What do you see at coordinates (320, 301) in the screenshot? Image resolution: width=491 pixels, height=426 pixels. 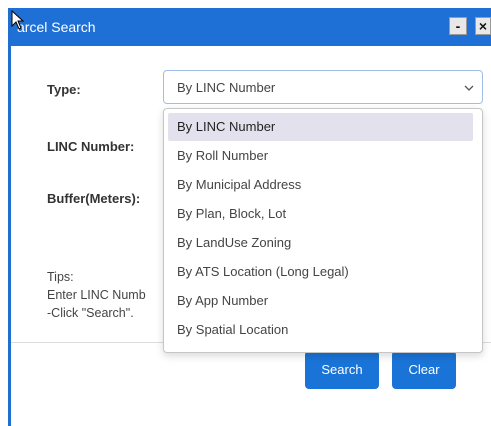 I see `option-app-number: By App Number` at bounding box center [320, 301].